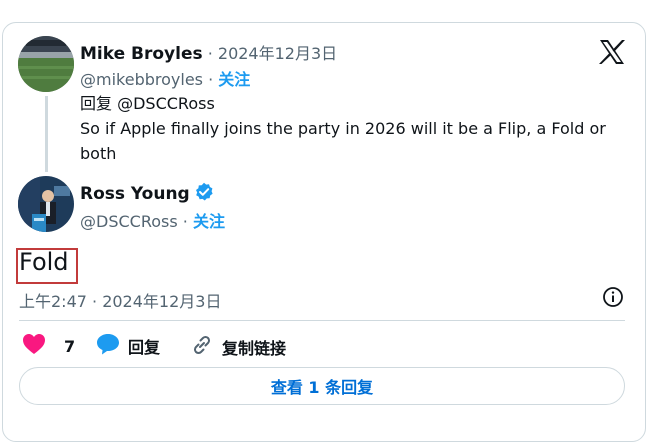 The width and height of the screenshot is (660, 442). What do you see at coordinates (254, 348) in the screenshot?
I see `copy-link-label: 复制链接` at bounding box center [254, 348].